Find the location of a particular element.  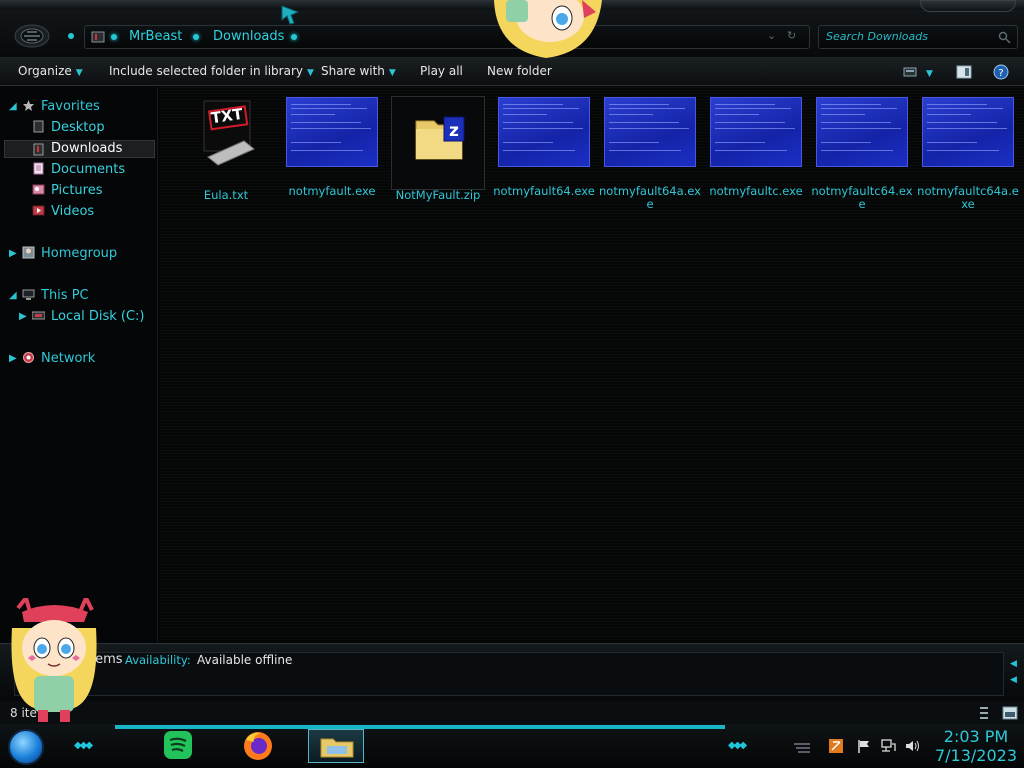

recent-pages-dot is located at coordinates (71, 36).